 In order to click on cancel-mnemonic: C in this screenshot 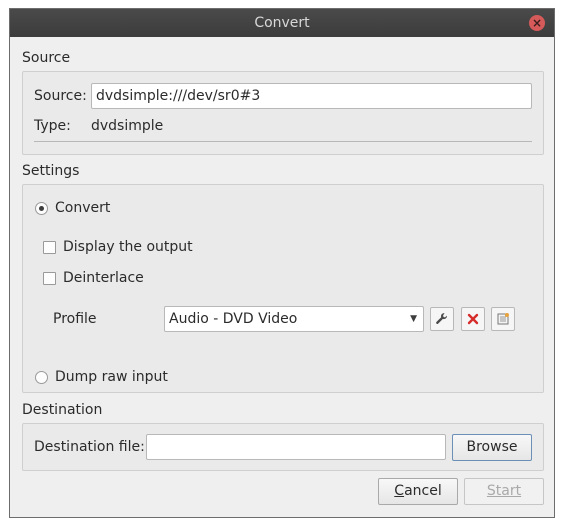, I will do `click(399, 491)`.